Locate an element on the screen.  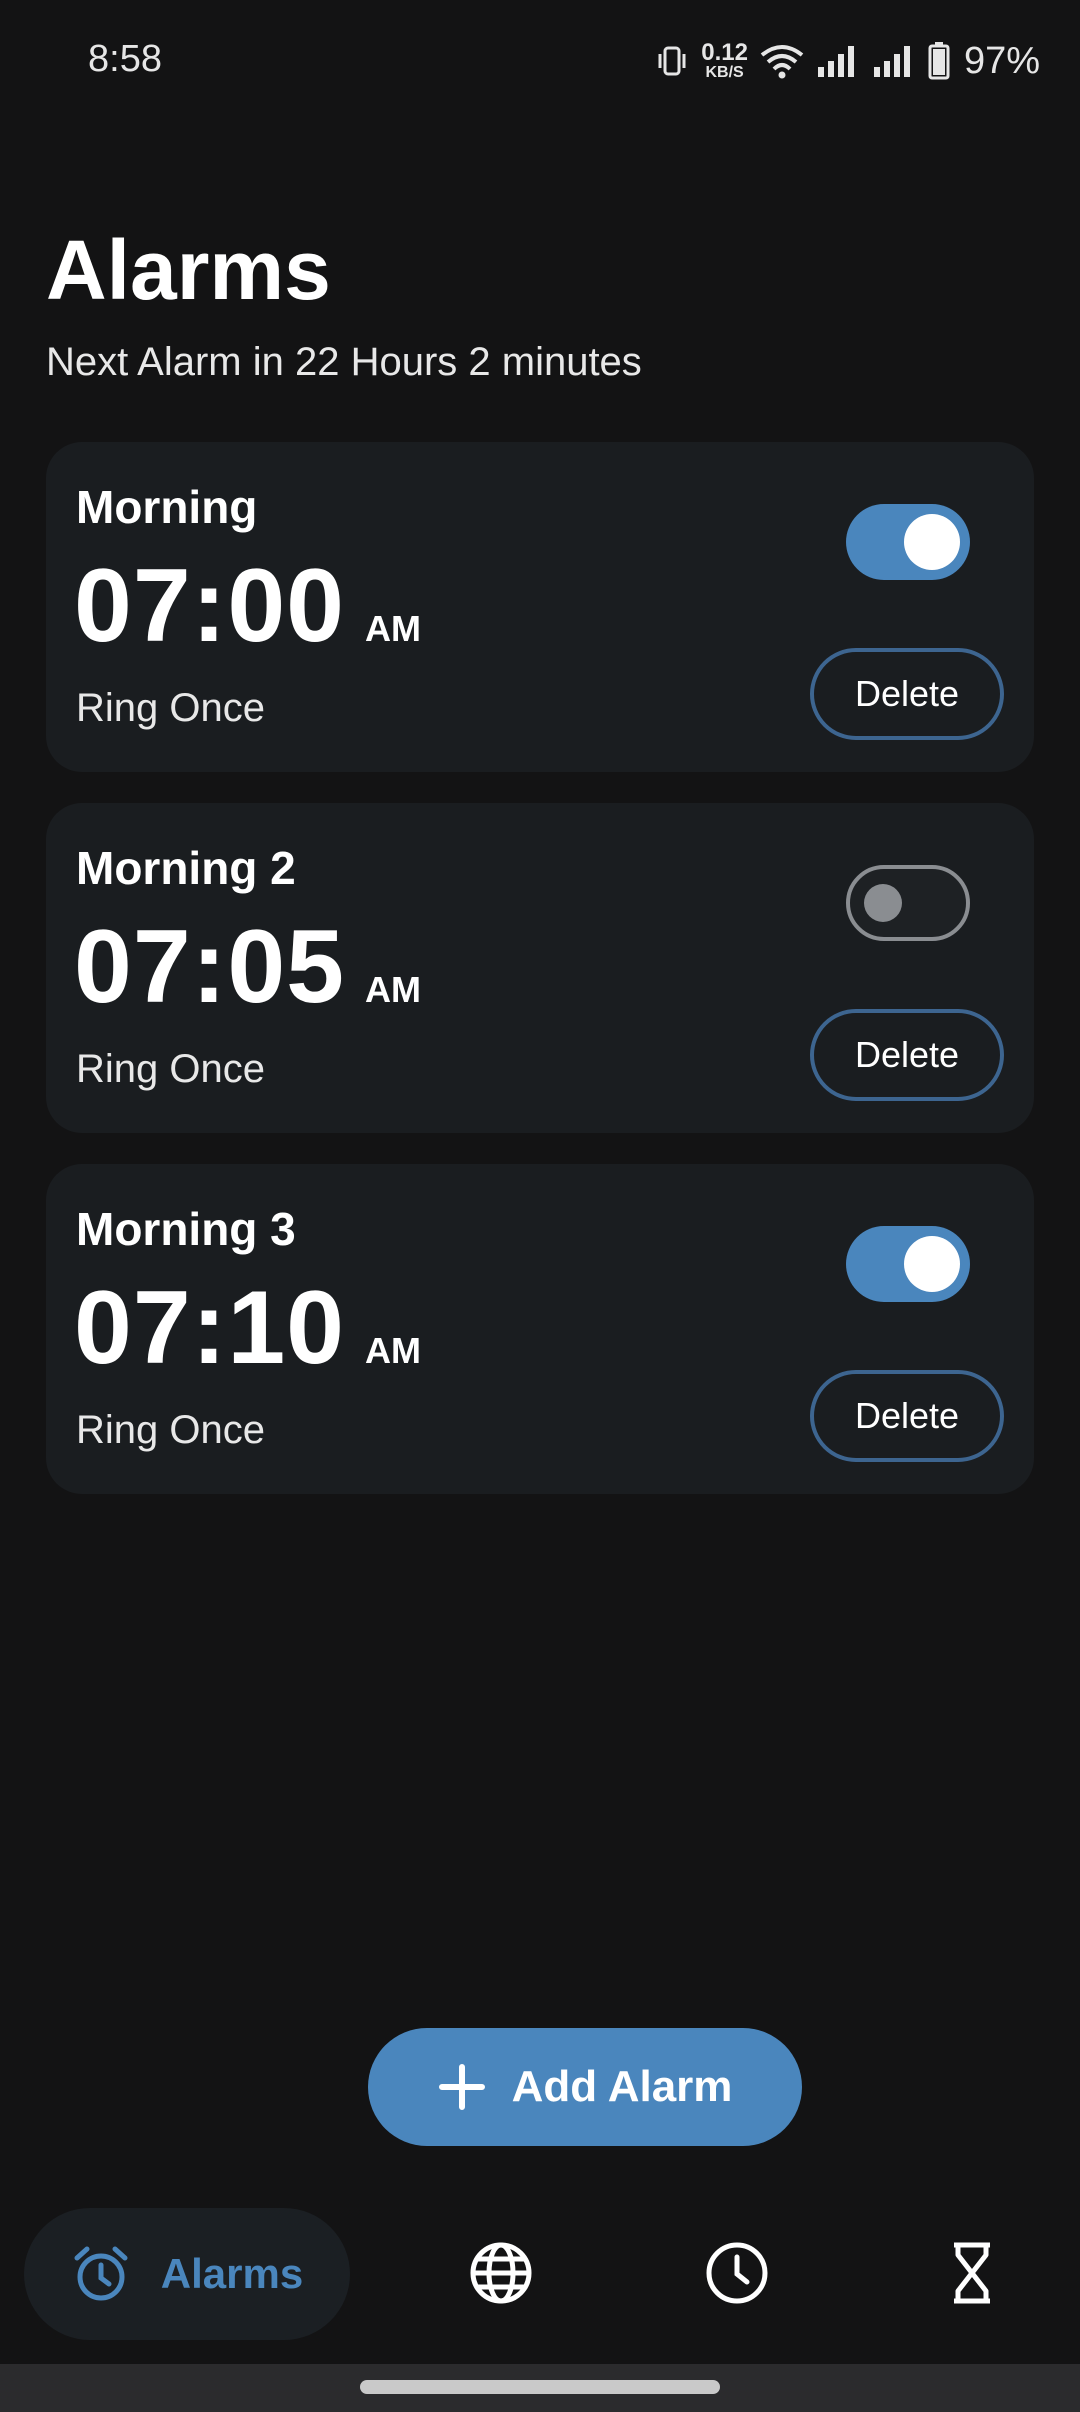
alarm-time-row: 07:10 AM is located at coordinates (247, 1328).